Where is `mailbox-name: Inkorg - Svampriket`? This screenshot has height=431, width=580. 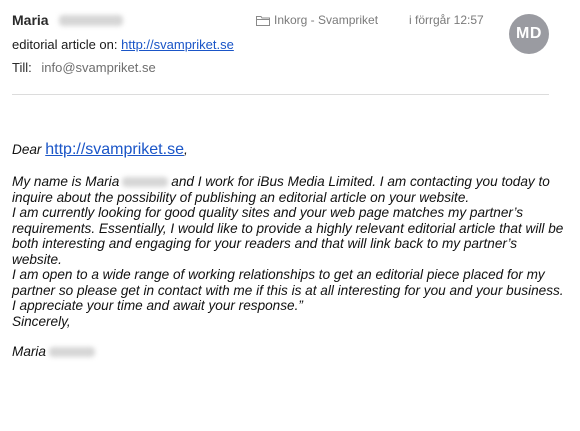 mailbox-name: Inkorg - Svampriket is located at coordinates (326, 20).